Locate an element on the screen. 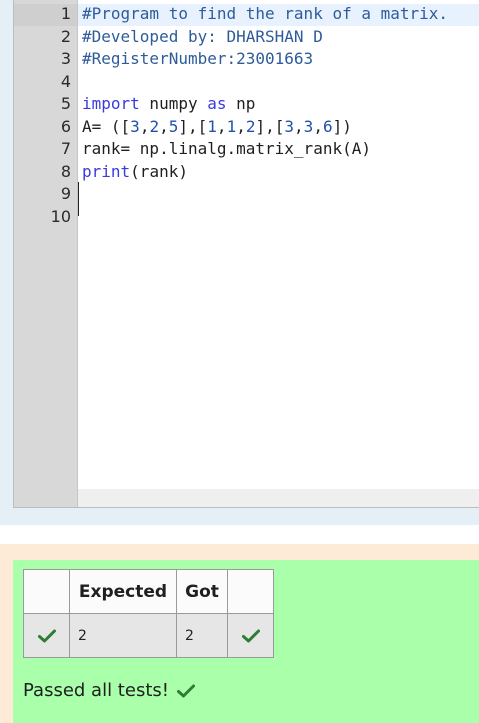 The width and height of the screenshot is (479, 723). code-line: import numpy as np is located at coordinates (168, 103).